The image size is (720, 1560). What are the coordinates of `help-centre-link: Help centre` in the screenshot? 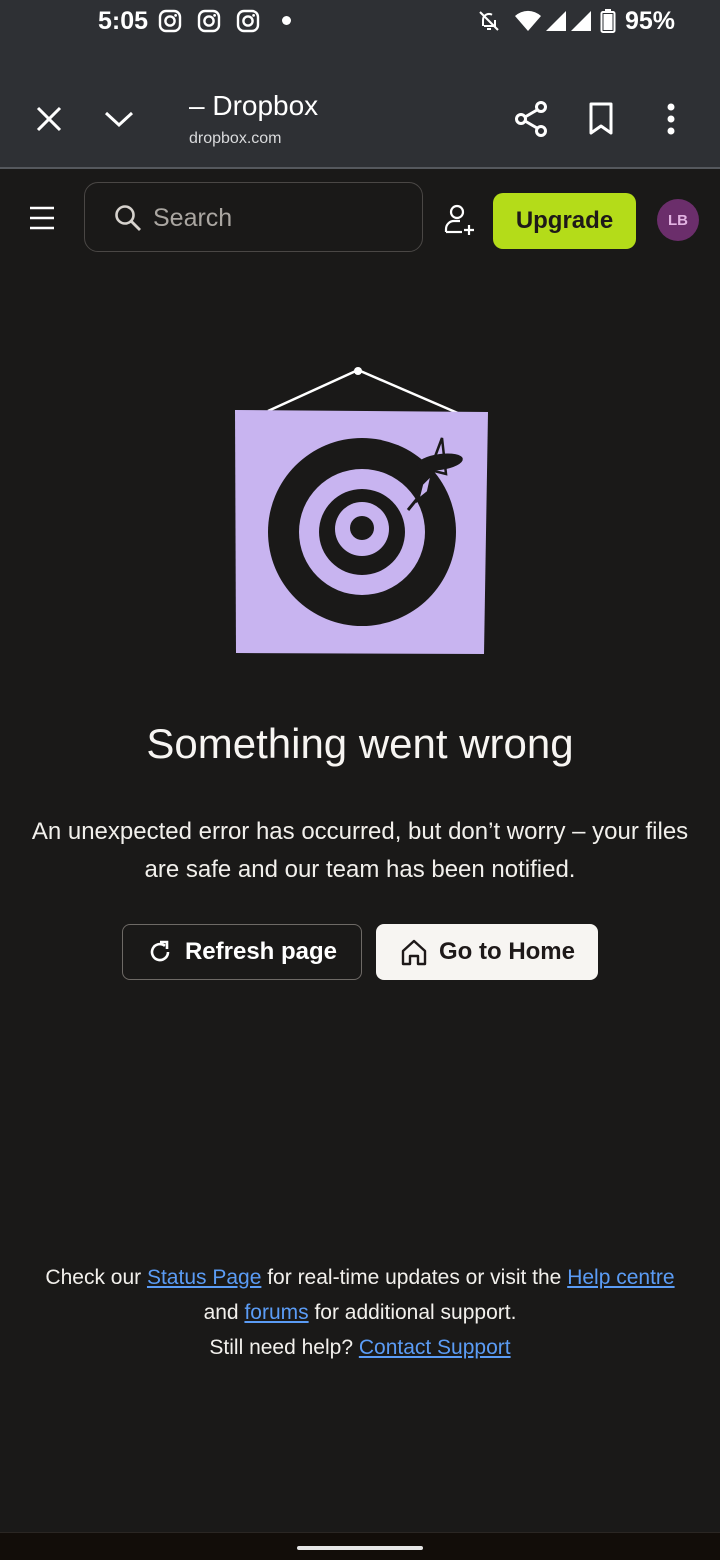 It's located at (620, 1277).